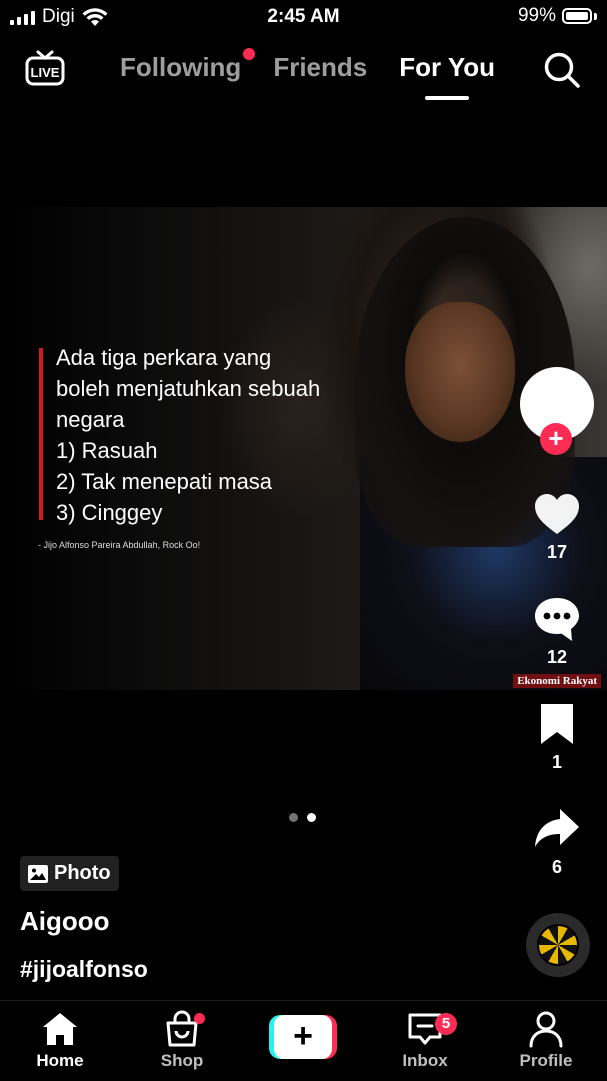  I want to click on feed-tabs: Following Friends For You, so click(308, 74).